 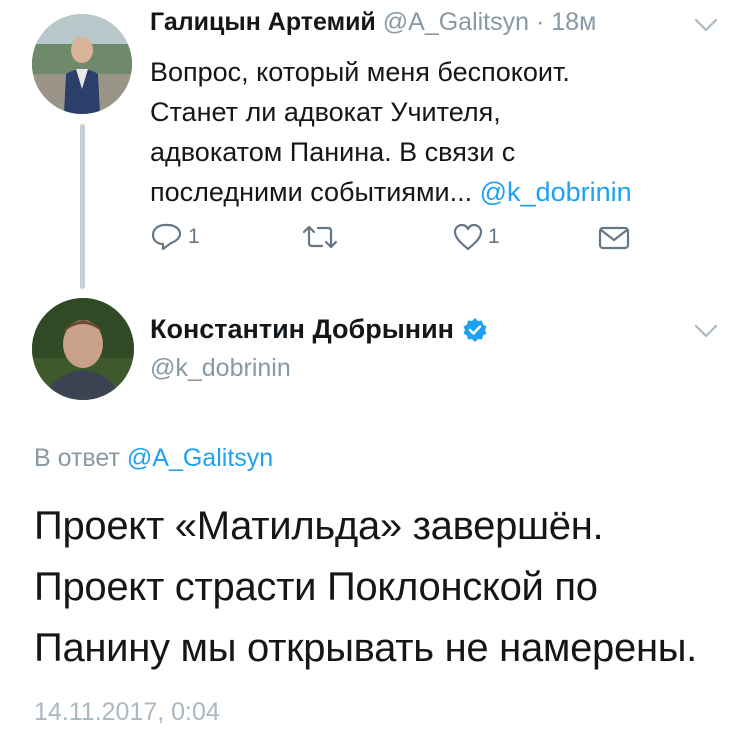 What do you see at coordinates (475, 329) in the screenshot?
I see `verified-badge-icon` at bounding box center [475, 329].